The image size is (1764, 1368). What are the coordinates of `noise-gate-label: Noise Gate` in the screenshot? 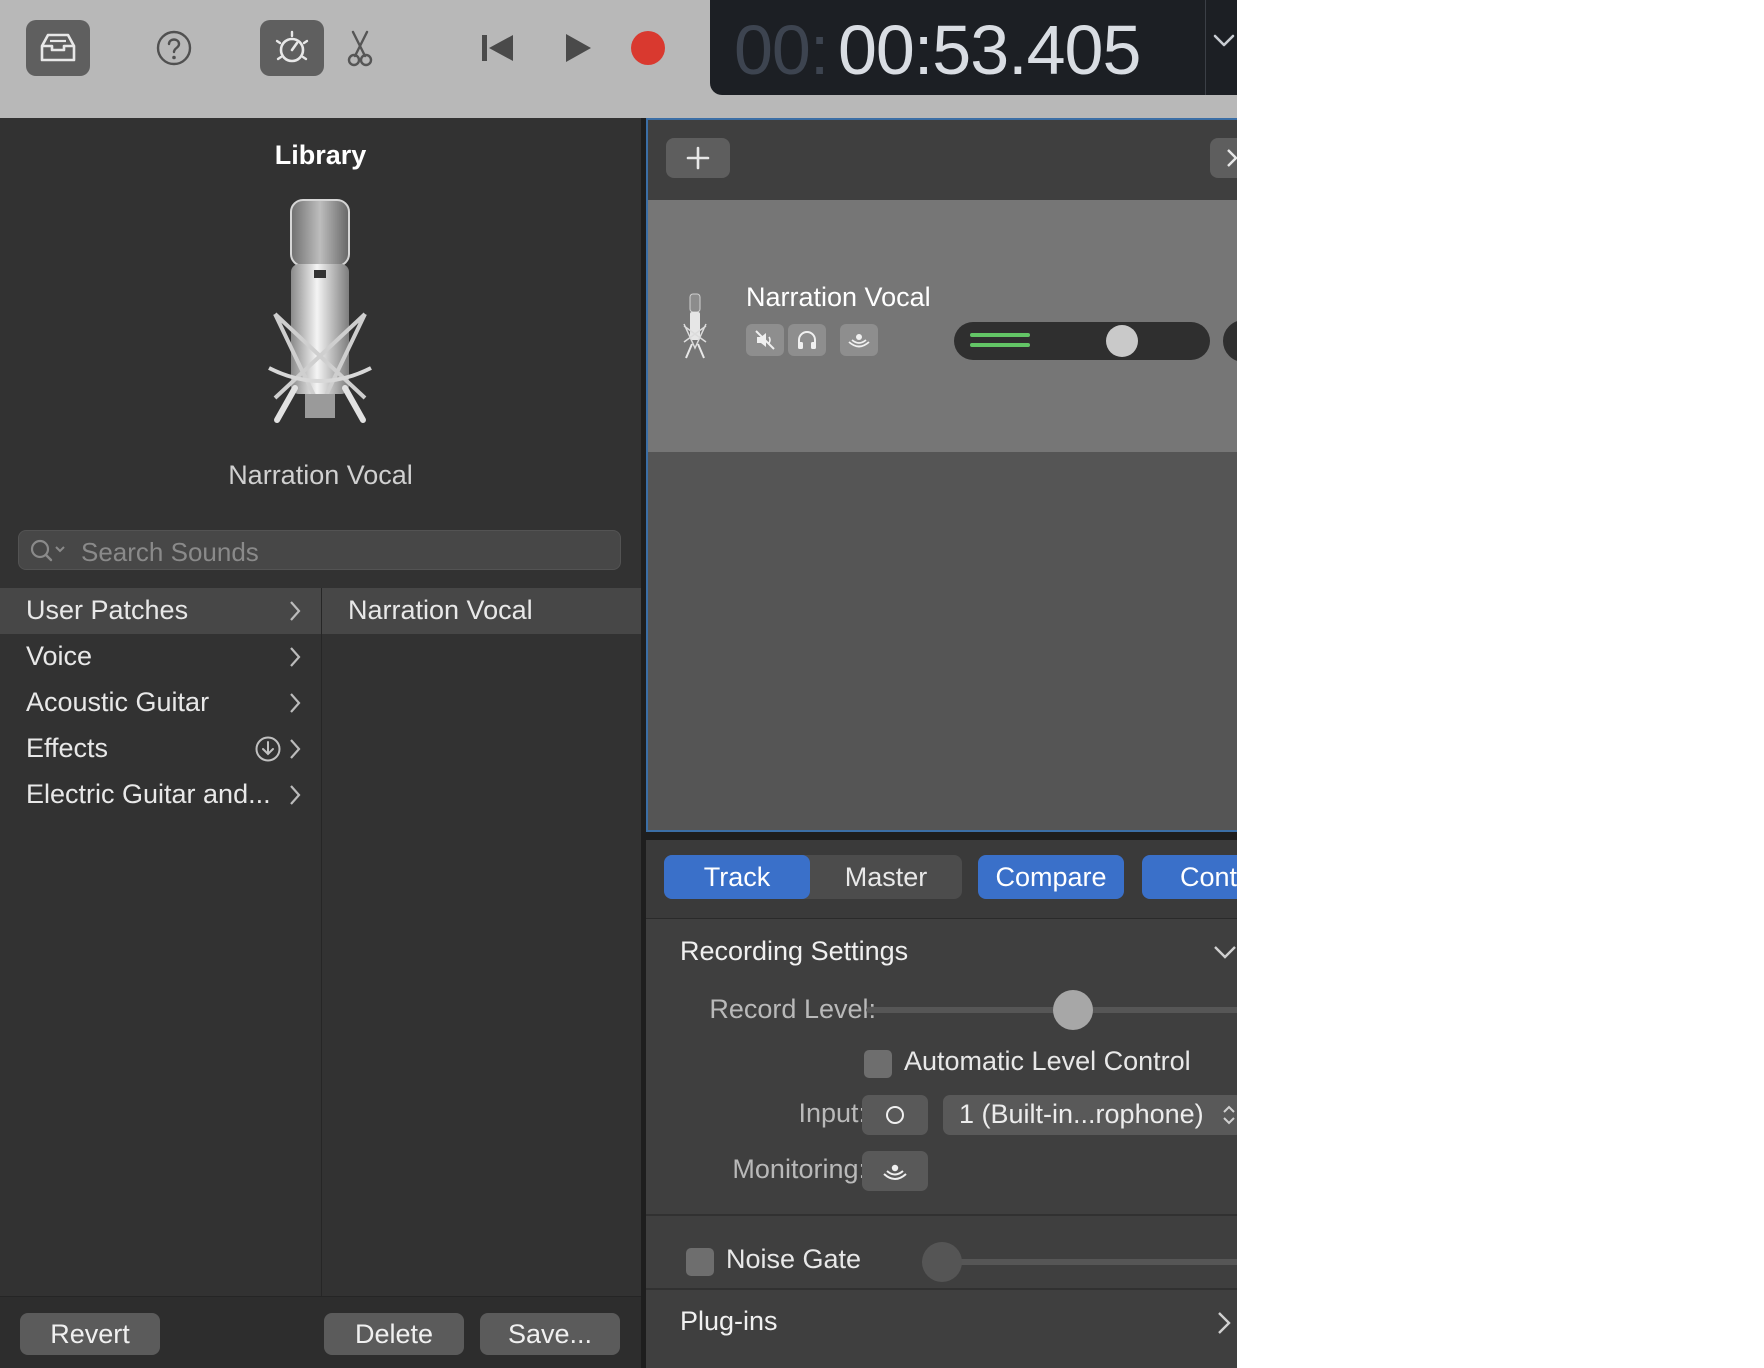 It's located at (794, 1259).